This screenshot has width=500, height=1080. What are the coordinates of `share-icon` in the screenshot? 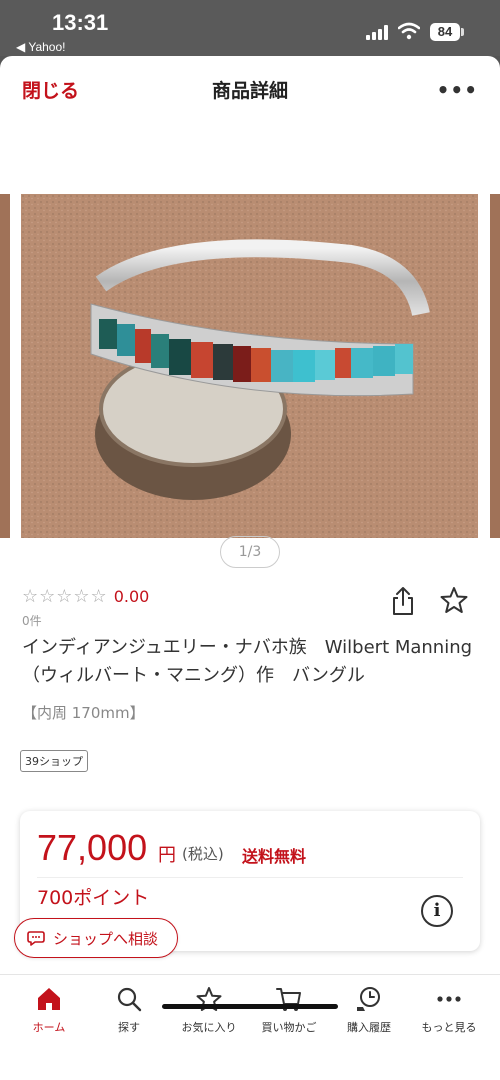 It's located at (403, 601).